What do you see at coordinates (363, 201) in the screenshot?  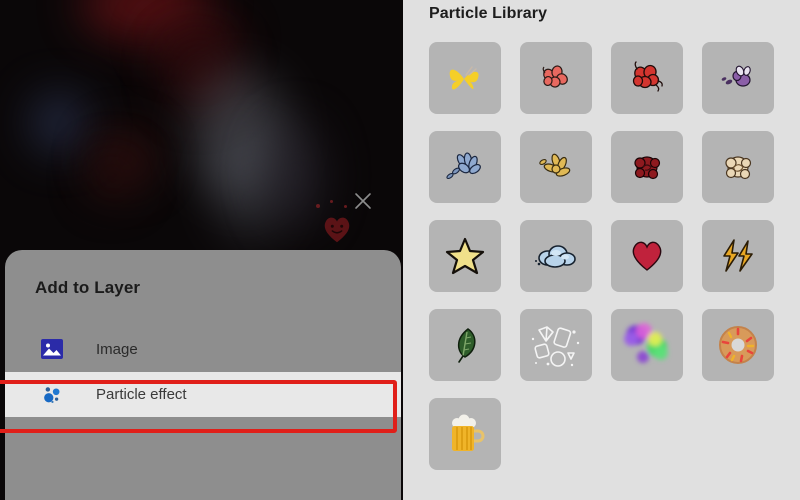 I see `close-icon` at bounding box center [363, 201].